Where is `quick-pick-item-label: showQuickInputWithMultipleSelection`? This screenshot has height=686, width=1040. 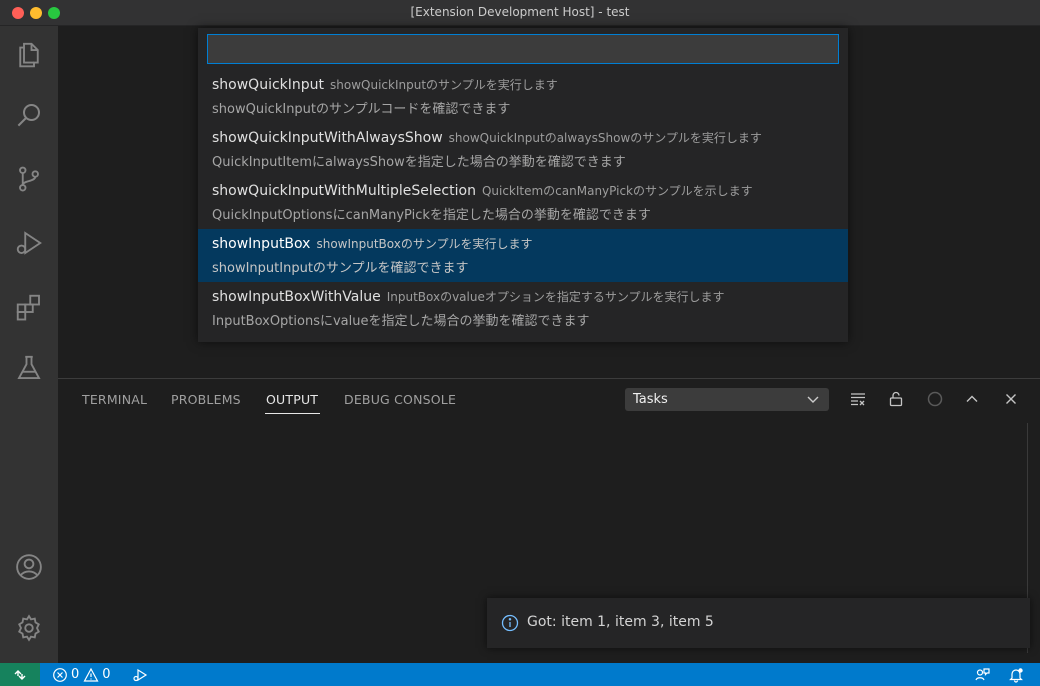
quick-pick-item-label: showQuickInputWithMultipleSelection is located at coordinates (344, 191).